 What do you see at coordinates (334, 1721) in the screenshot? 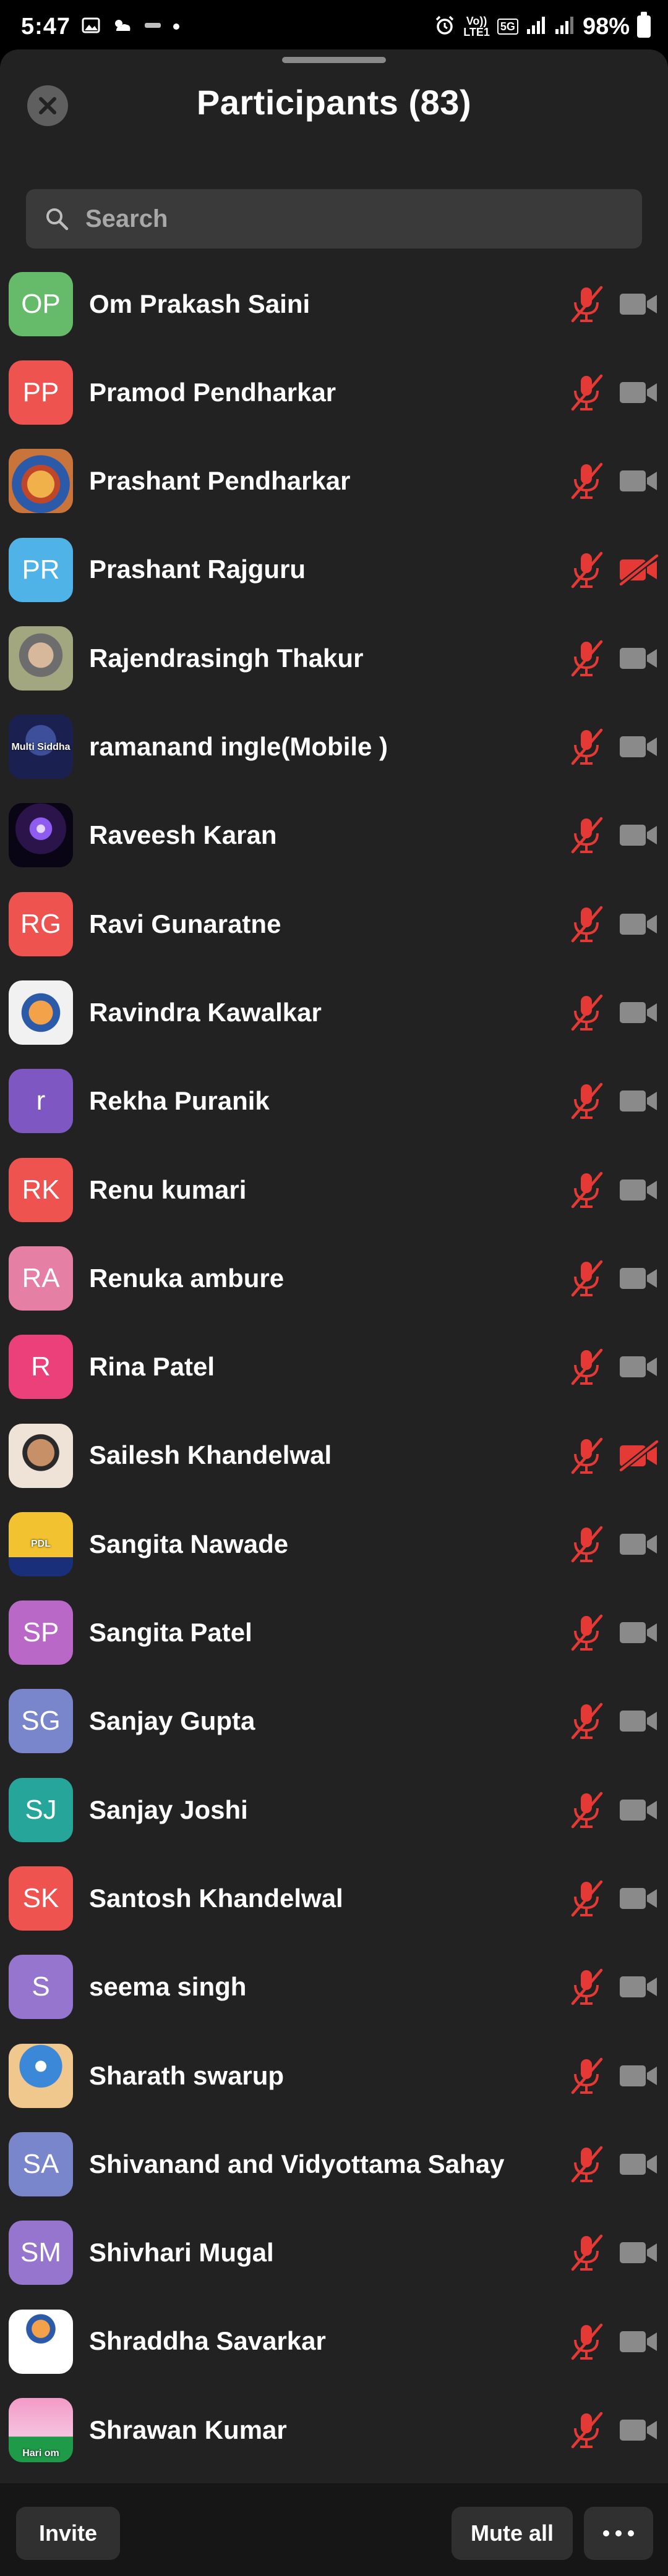
I see `participant-row: SG Sanjay Gupta` at bounding box center [334, 1721].